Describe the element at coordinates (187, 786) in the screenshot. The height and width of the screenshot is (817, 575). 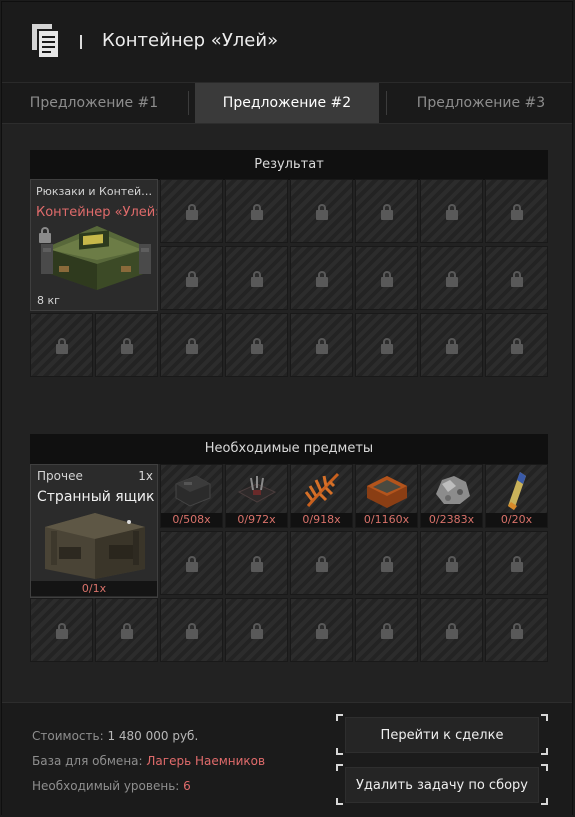
I see `level-value: 6` at that location.